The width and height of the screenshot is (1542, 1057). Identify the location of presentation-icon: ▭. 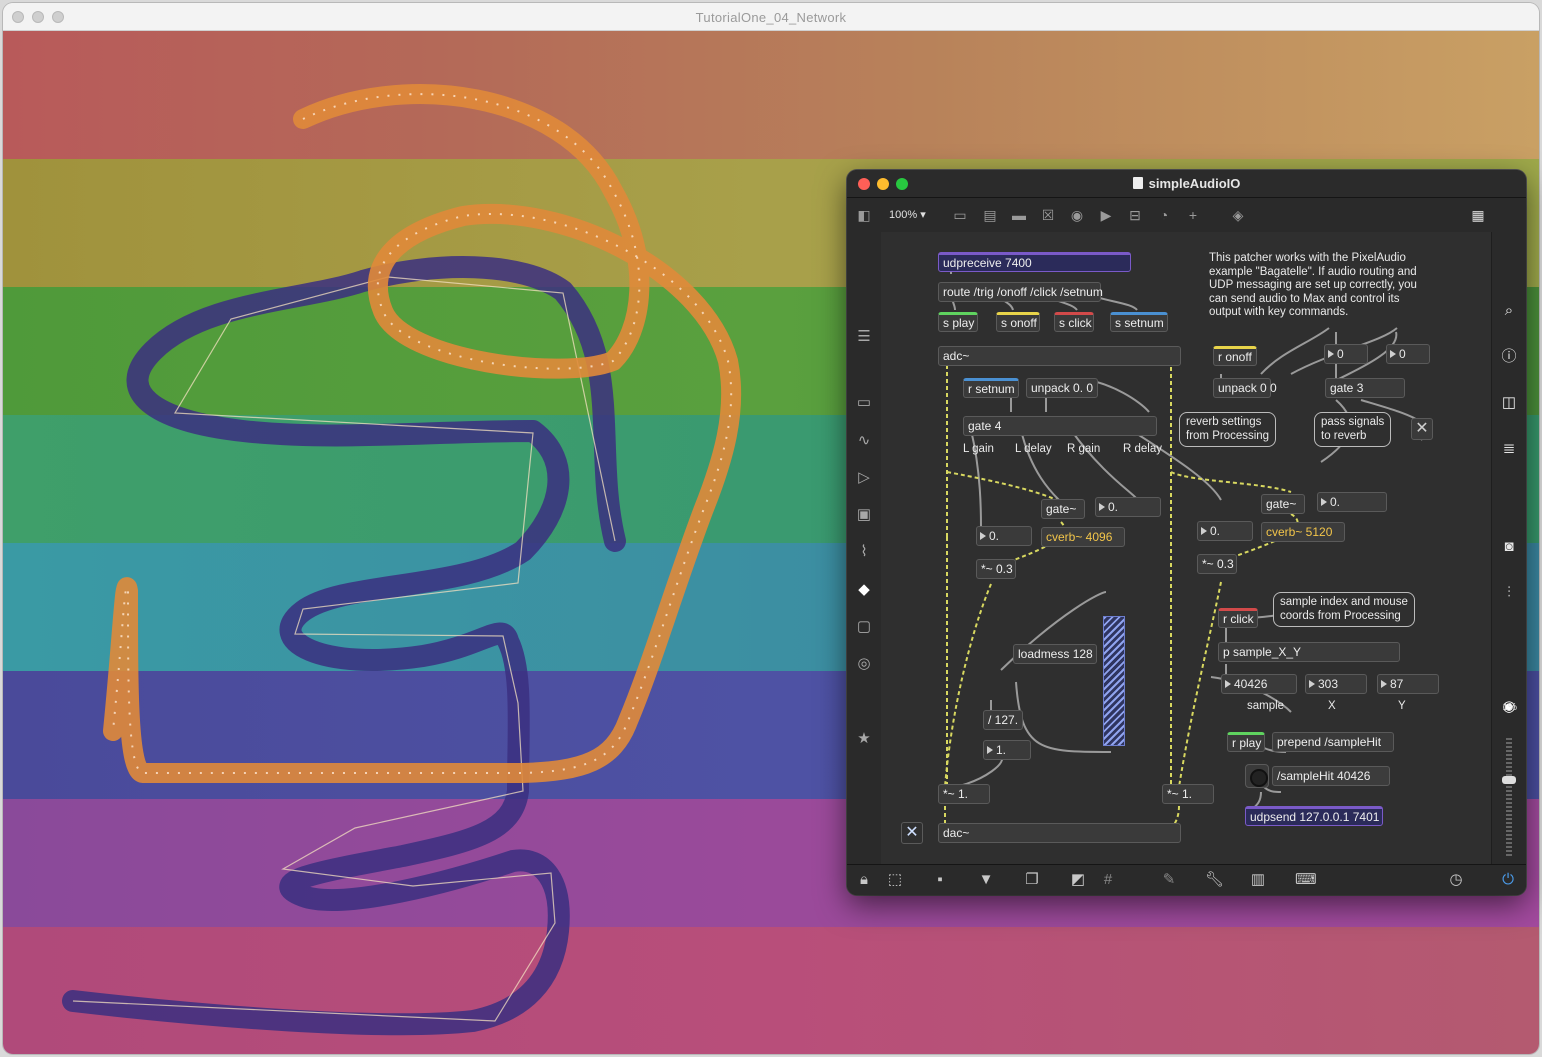
(960, 215).